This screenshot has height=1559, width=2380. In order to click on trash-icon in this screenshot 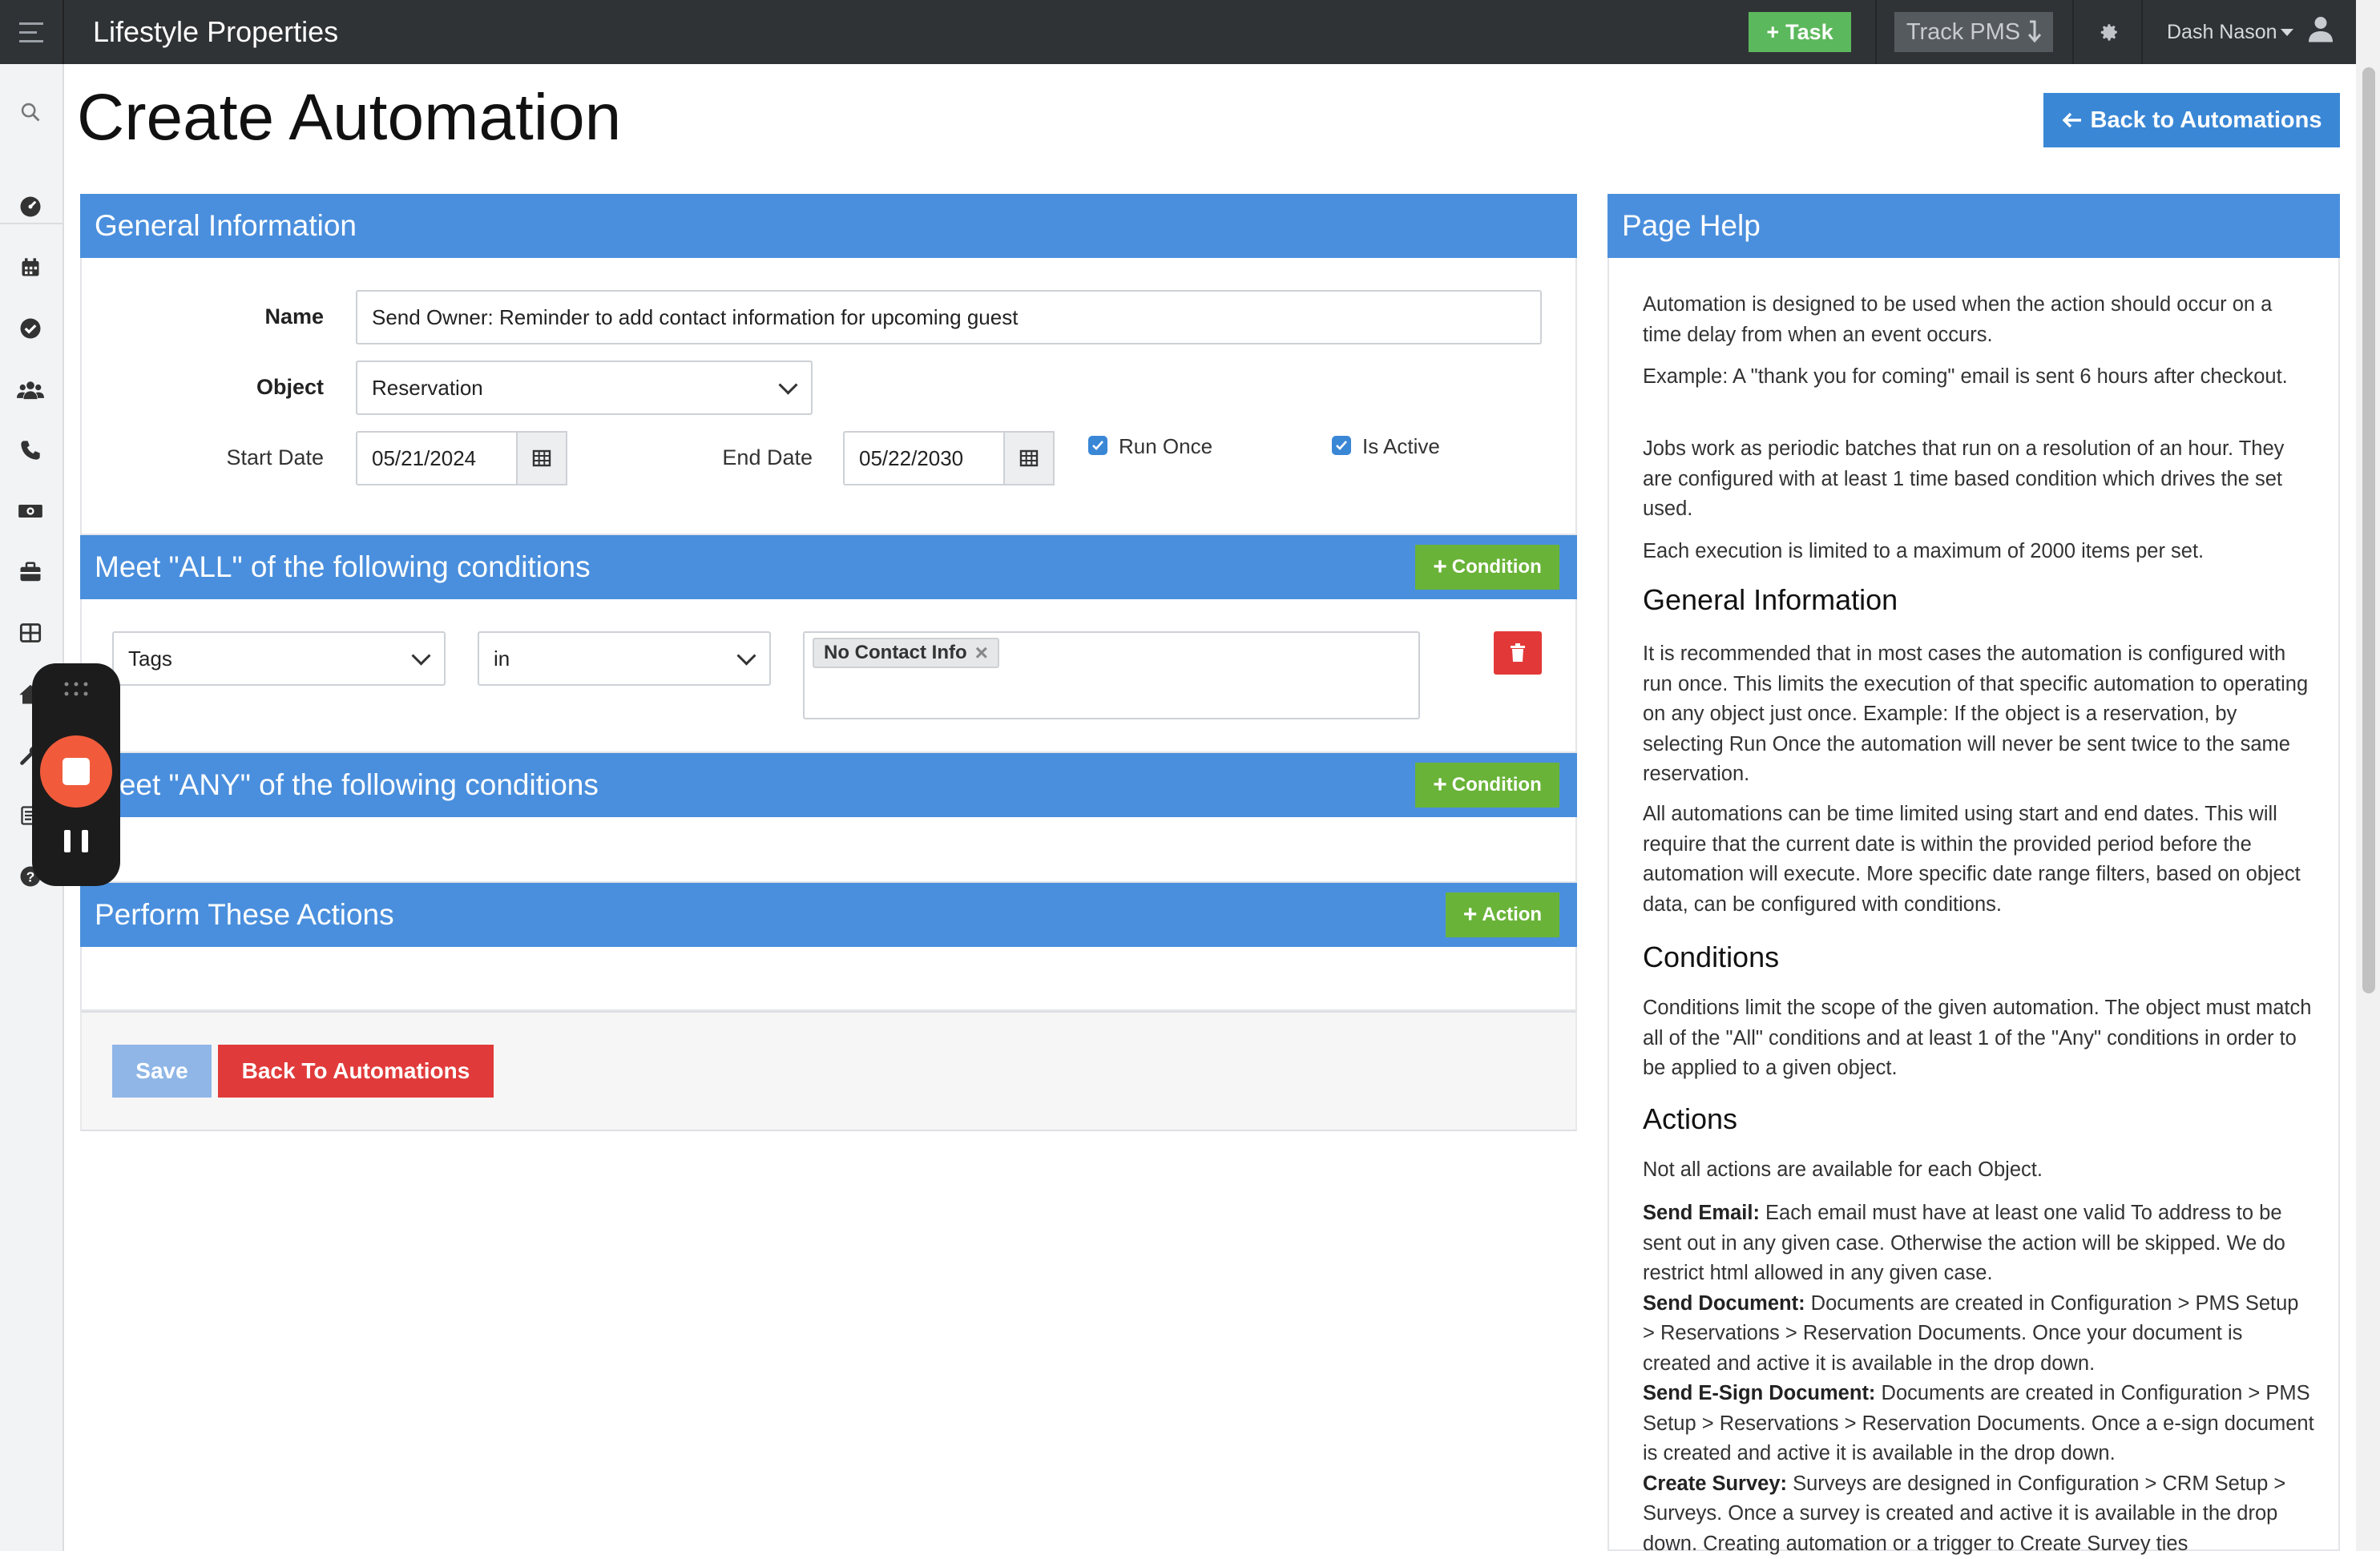, I will do `click(1518, 652)`.